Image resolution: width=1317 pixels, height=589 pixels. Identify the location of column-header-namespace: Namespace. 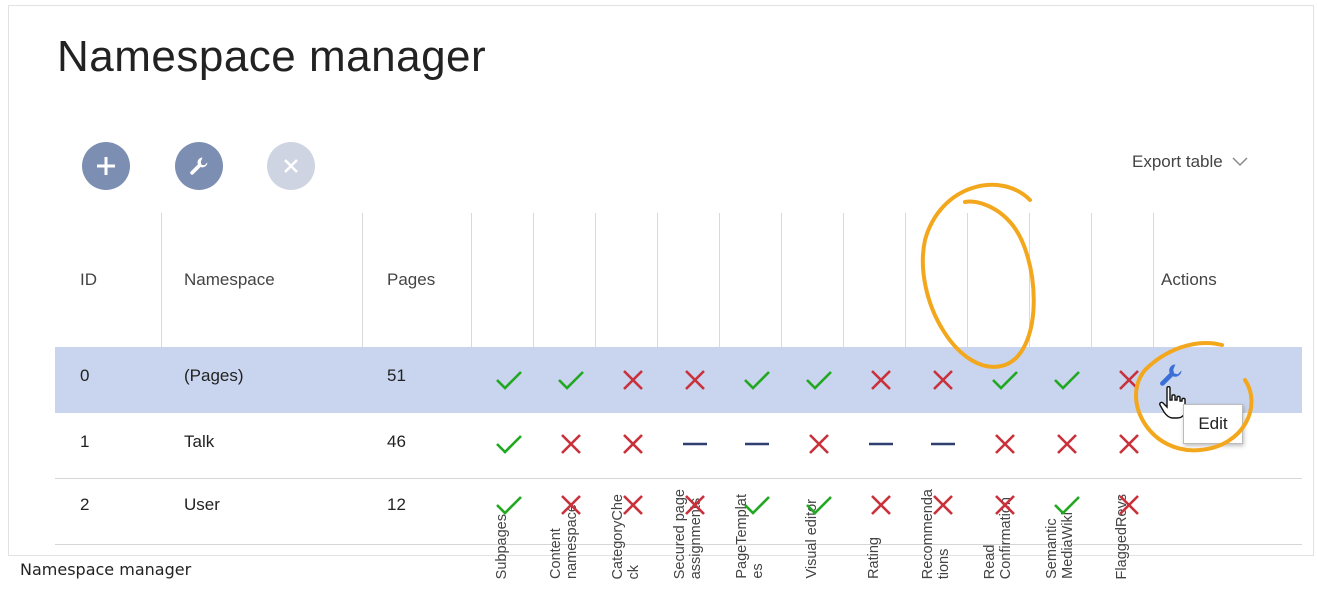
(229, 280).